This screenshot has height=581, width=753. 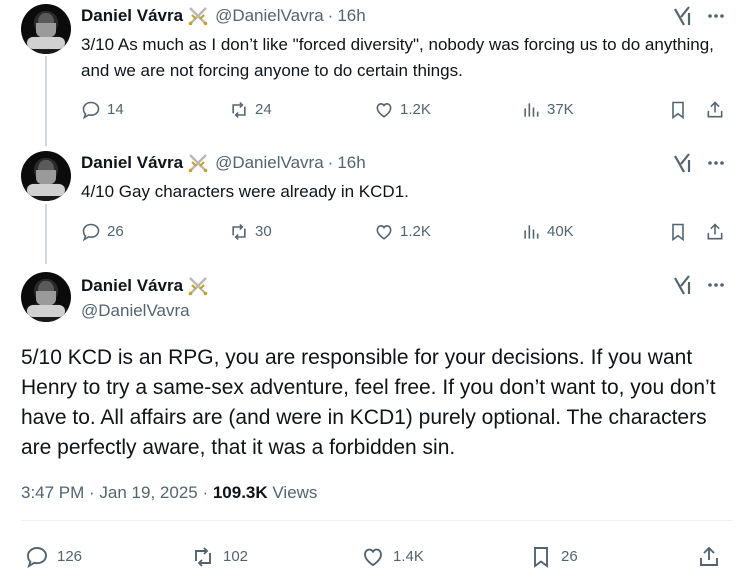 I want to click on repost-button: 102, so click(x=219, y=557).